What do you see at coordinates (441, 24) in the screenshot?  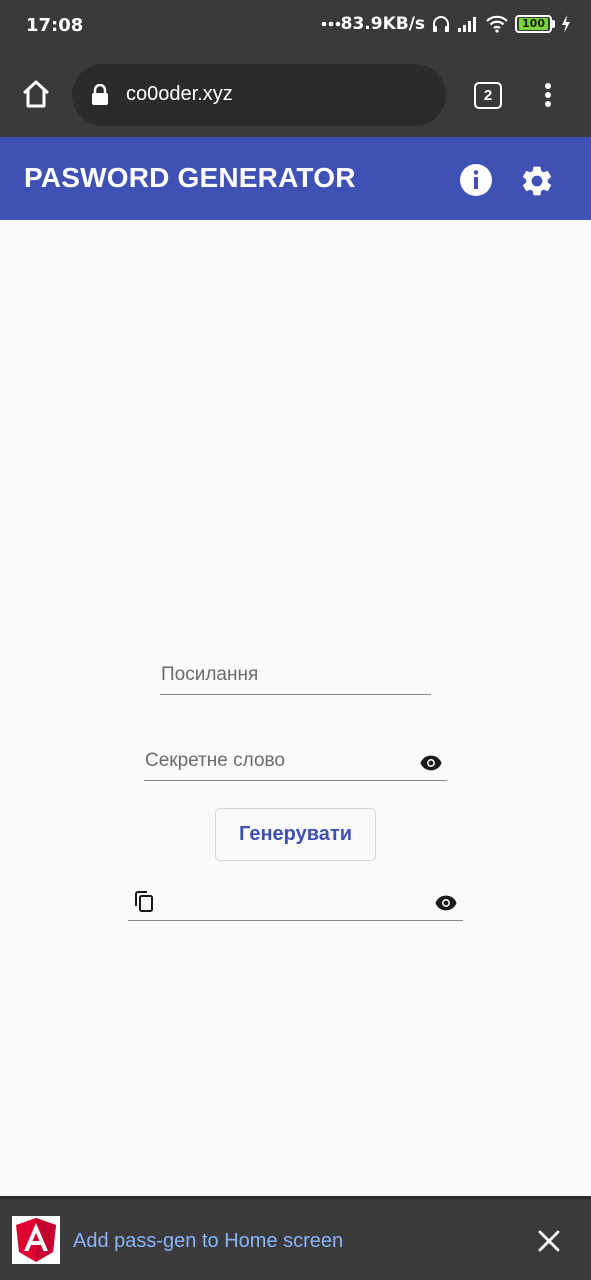 I see `headphones-icon` at bounding box center [441, 24].